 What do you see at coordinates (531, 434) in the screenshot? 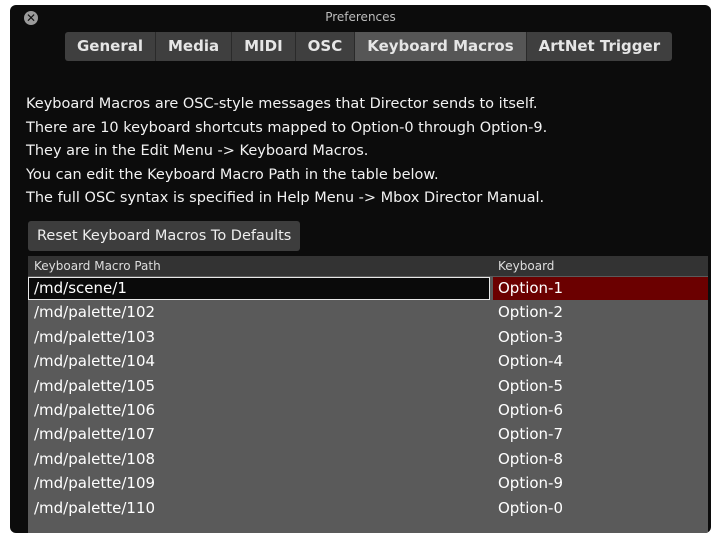
I see `macro-key: Option-7` at bounding box center [531, 434].